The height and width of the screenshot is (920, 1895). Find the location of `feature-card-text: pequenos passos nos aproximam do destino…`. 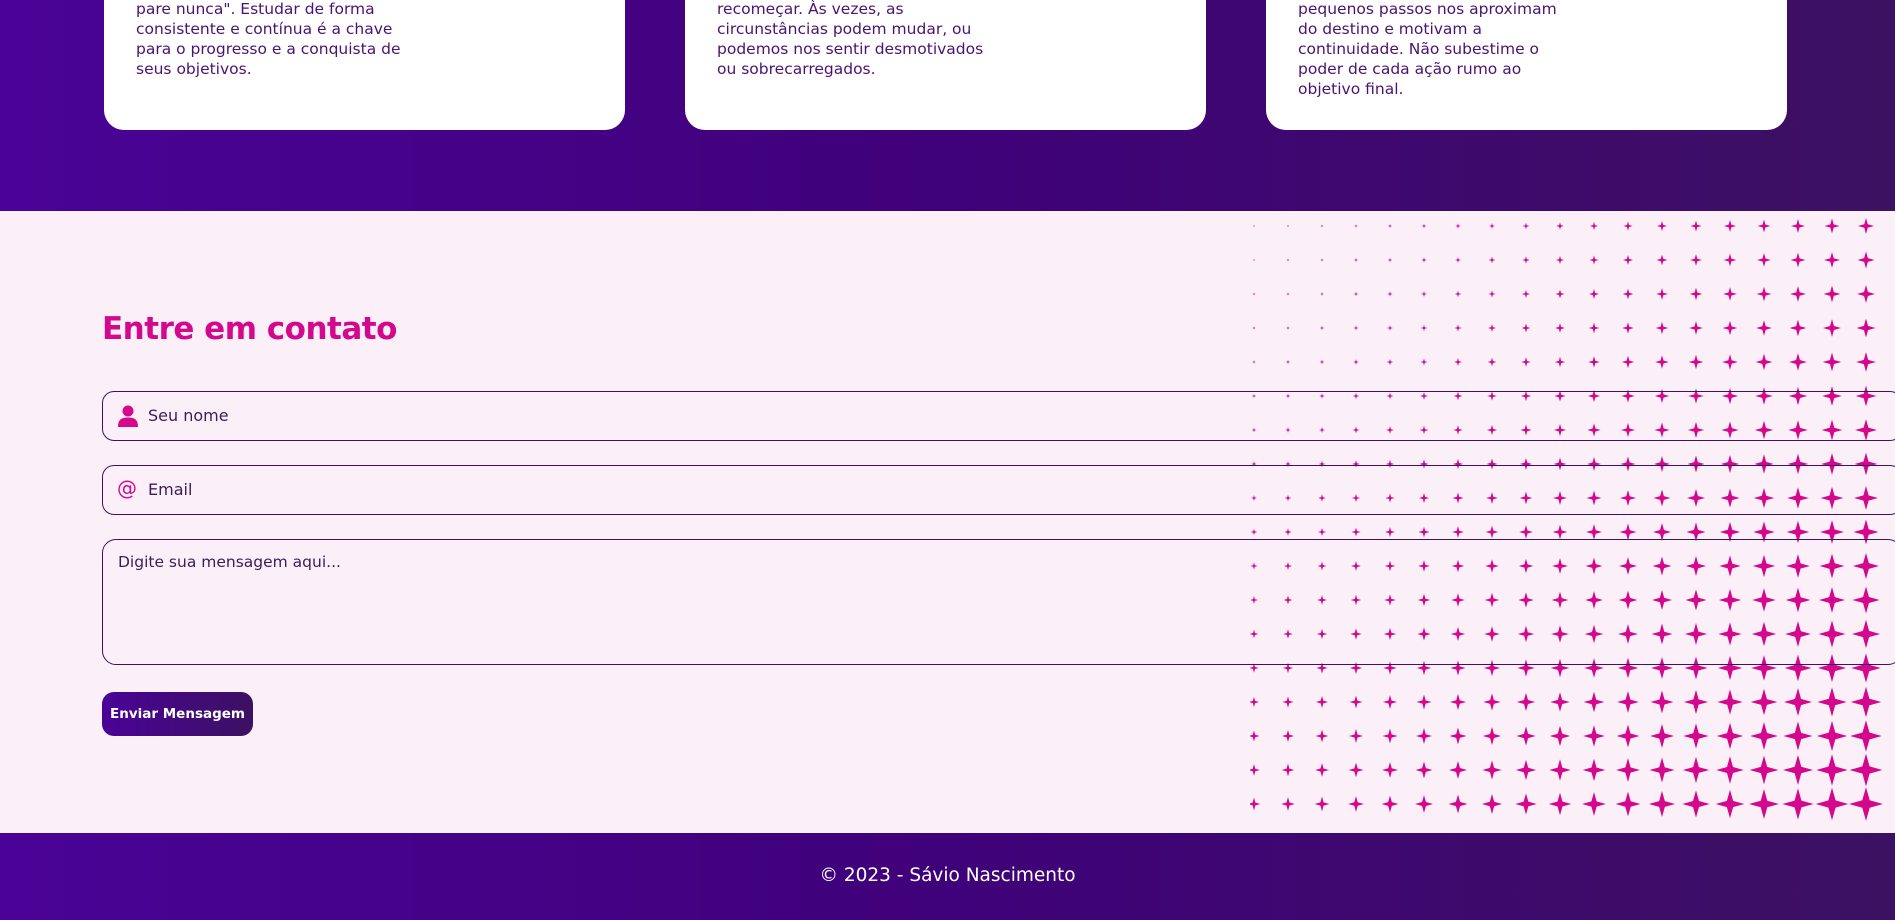

feature-card-text: pequenos passos nos aproximam do destino… is located at coordinates (1448, 49).